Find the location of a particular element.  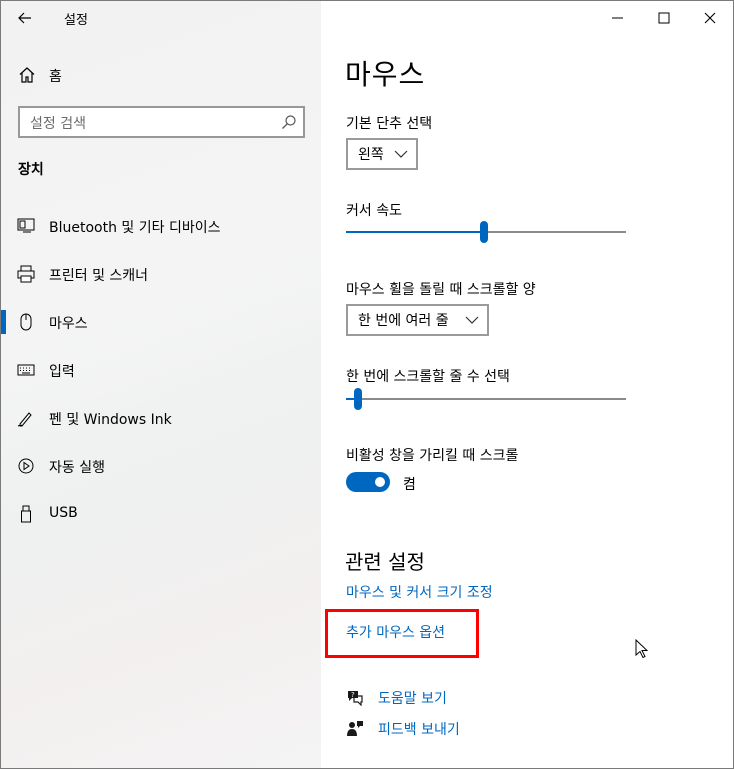

page-title: 마우스 is located at coordinates (385, 74).